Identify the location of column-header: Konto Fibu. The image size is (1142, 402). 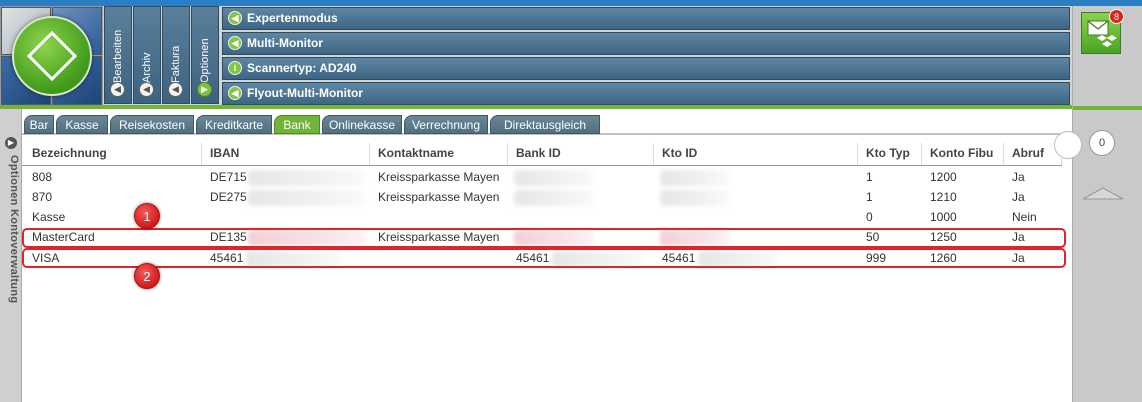
(963, 154).